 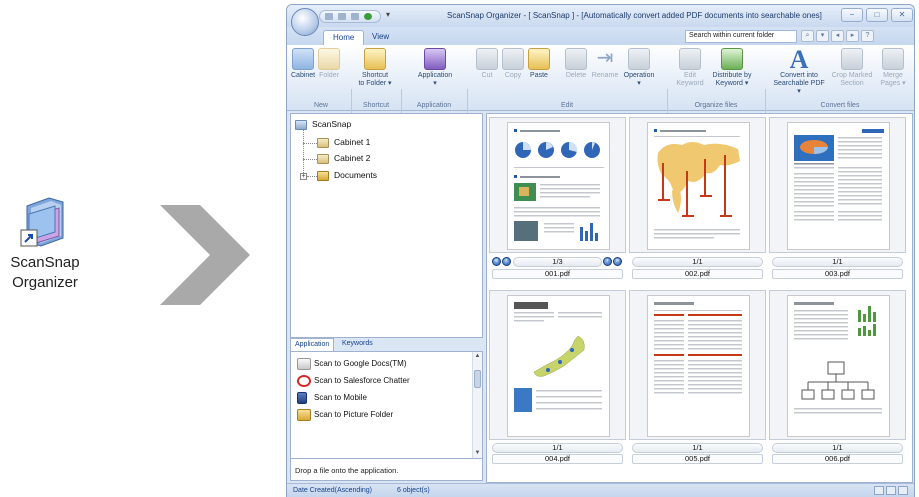 I want to click on close-button: ✕, so click(x=902, y=15).